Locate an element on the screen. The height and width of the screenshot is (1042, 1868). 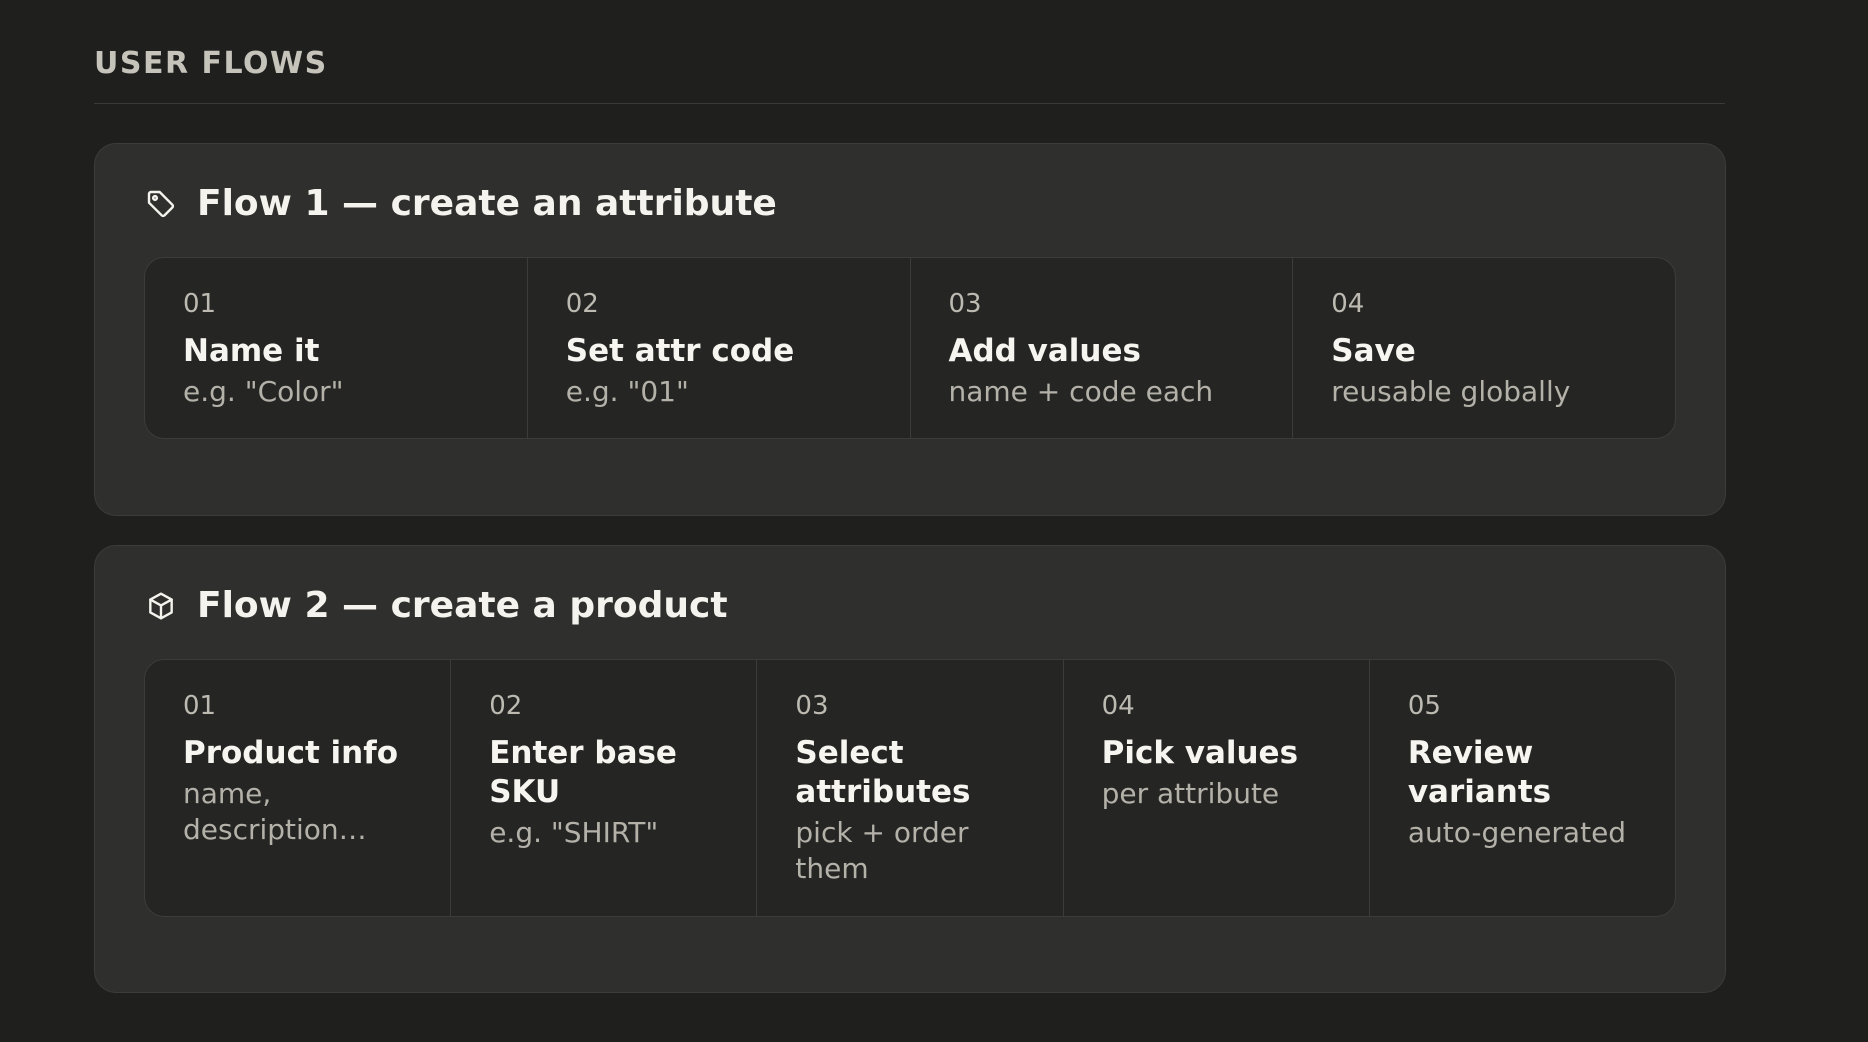
step-title: Enter base SKU is located at coordinates (583, 772).